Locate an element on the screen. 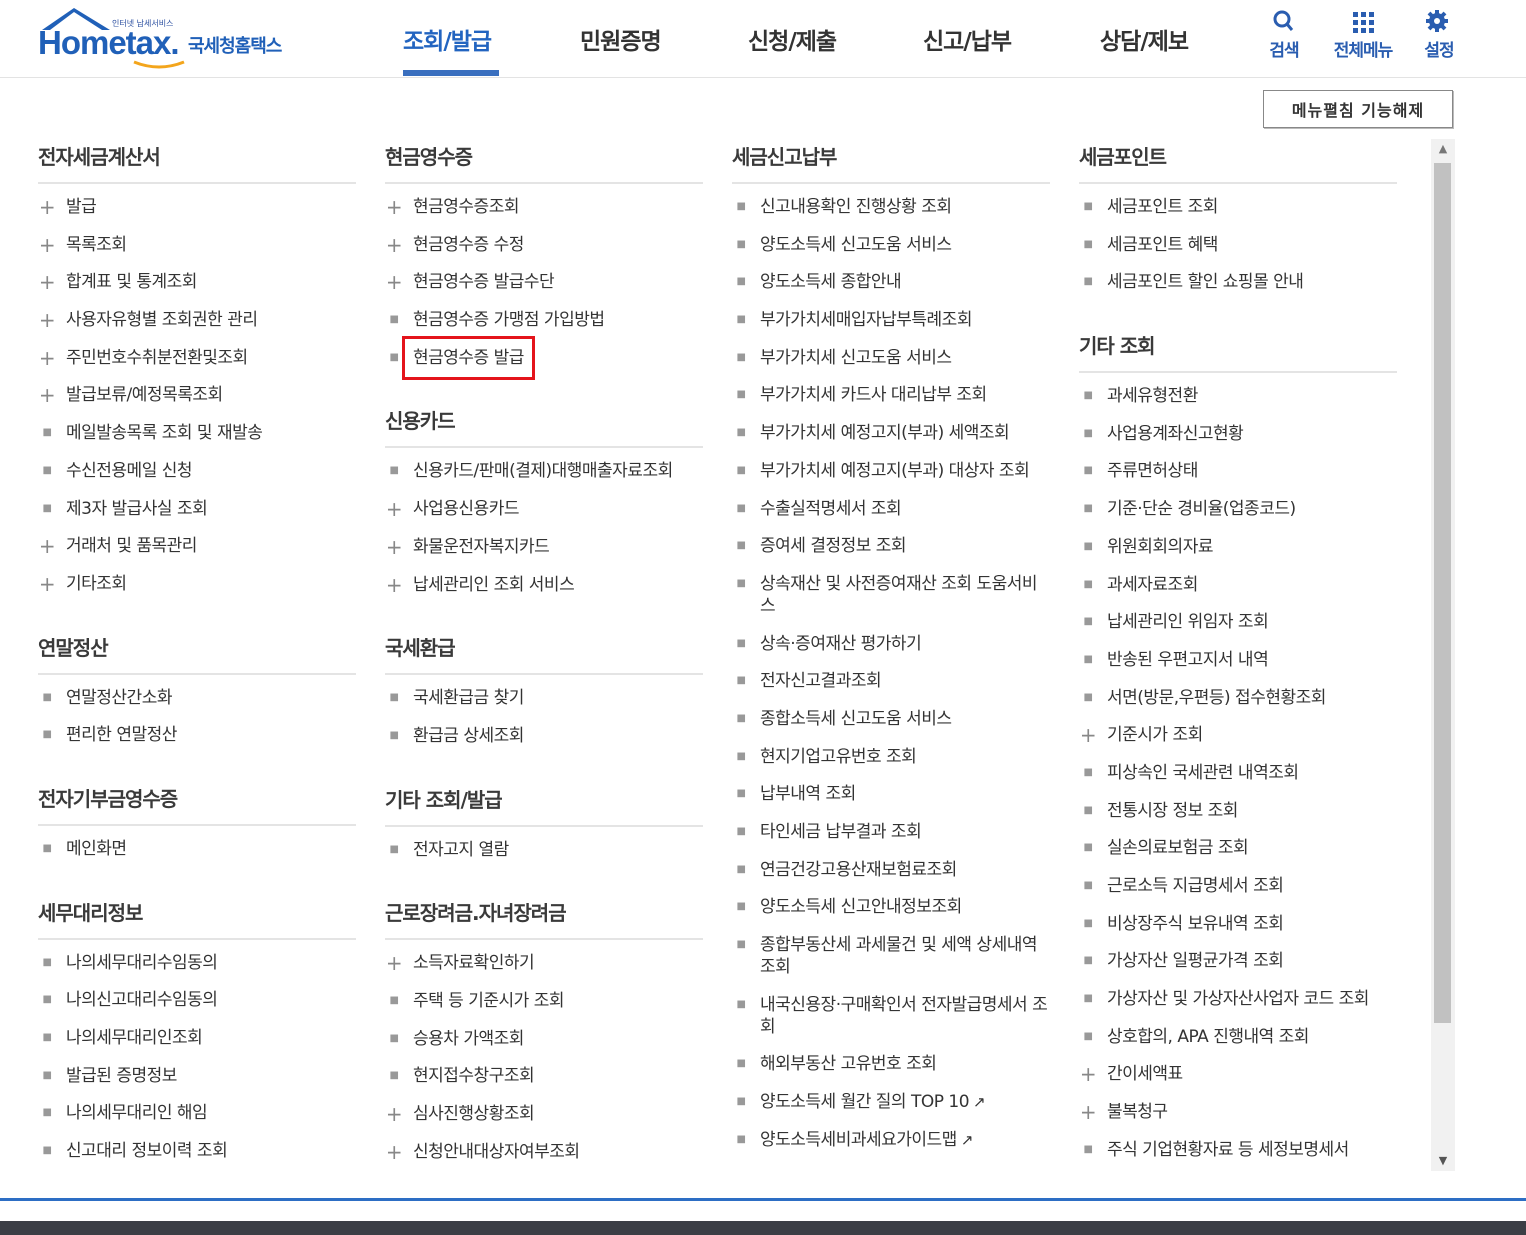  menu-item: ■ 환급금 상세조회 is located at coordinates (544, 736).